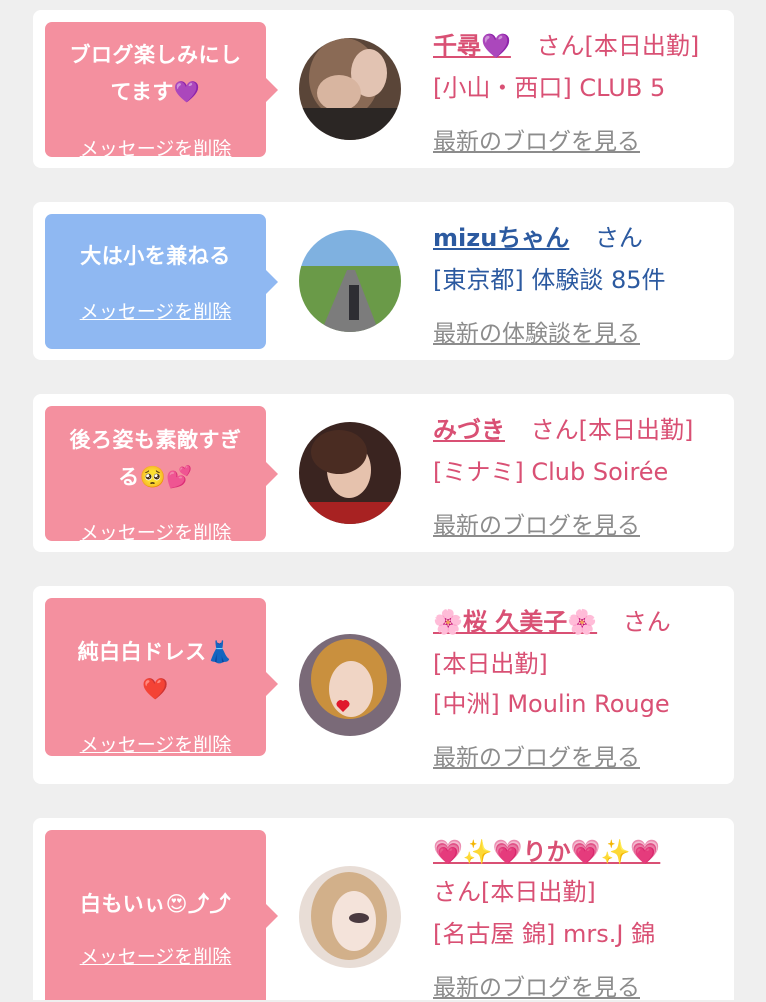  Describe the element at coordinates (469, 430) in the screenshot. I see `member-name: みづき` at that location.